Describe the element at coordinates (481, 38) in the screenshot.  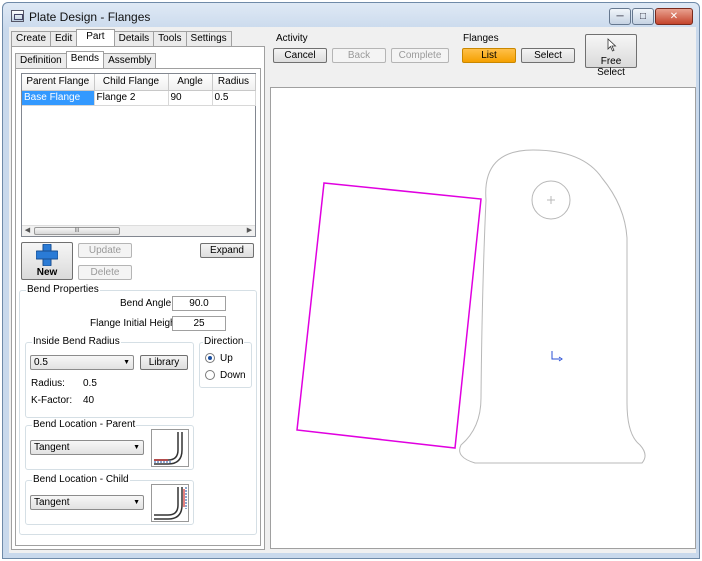
I see `flanges-title: Flanges` at that location.